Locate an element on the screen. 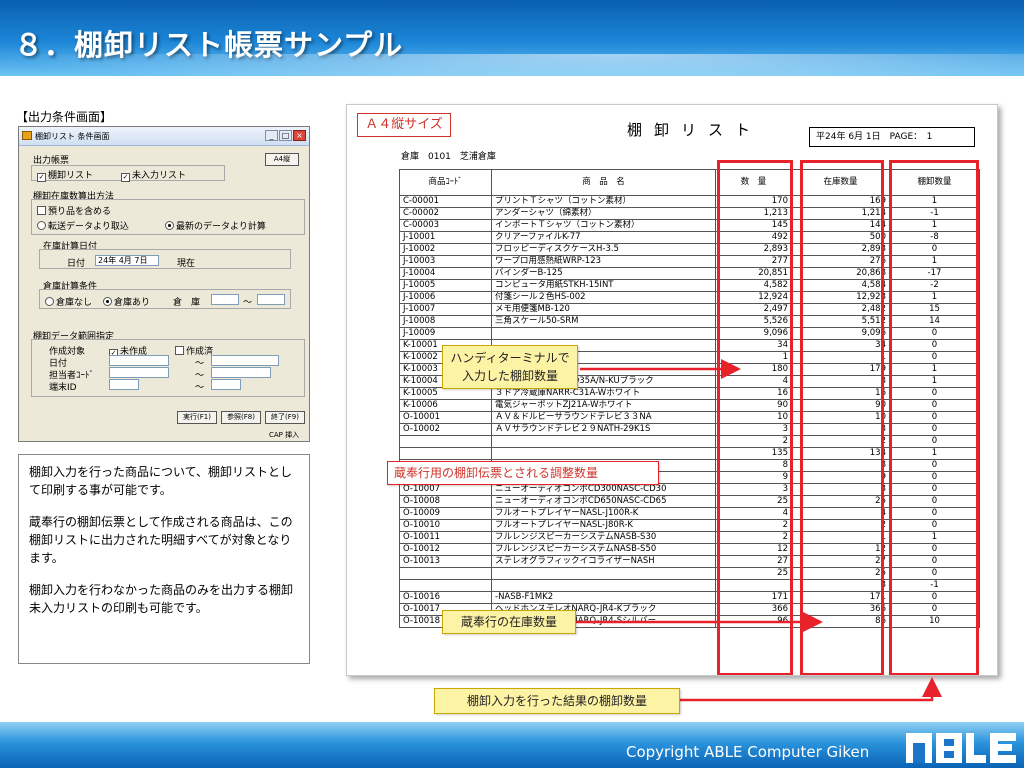  result-quantity-callout: 棚卸入力を行った結果の棚卸数量 is located at coordinates (557, 701).